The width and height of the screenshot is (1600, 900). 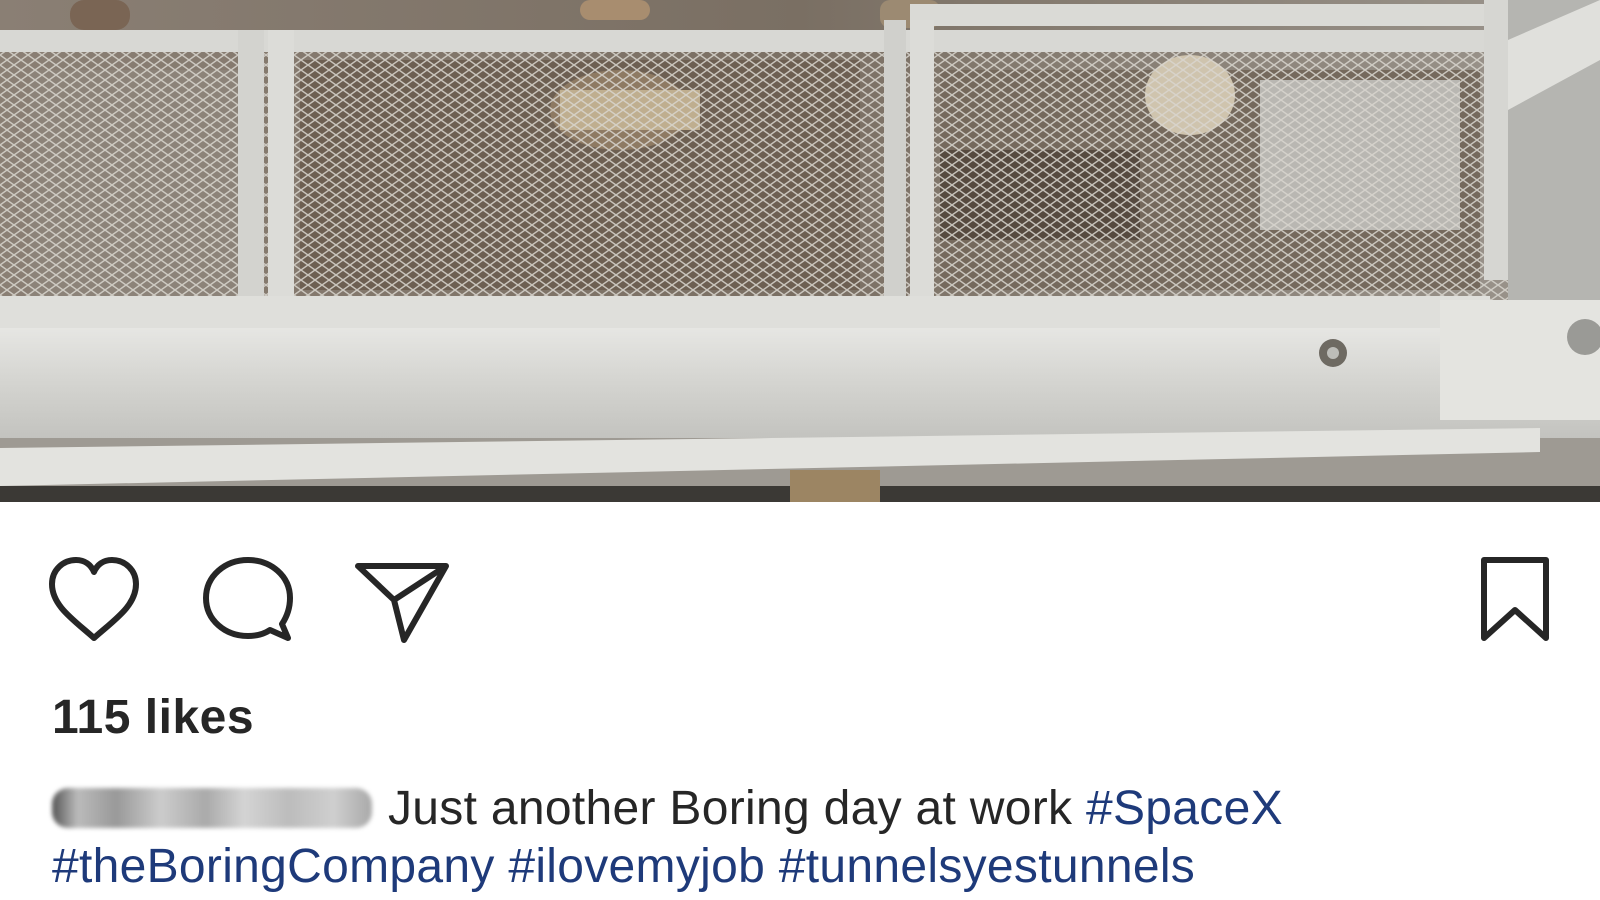 I want to click on caption-text: Just another Boring day at work, so click(x=730, y=808).